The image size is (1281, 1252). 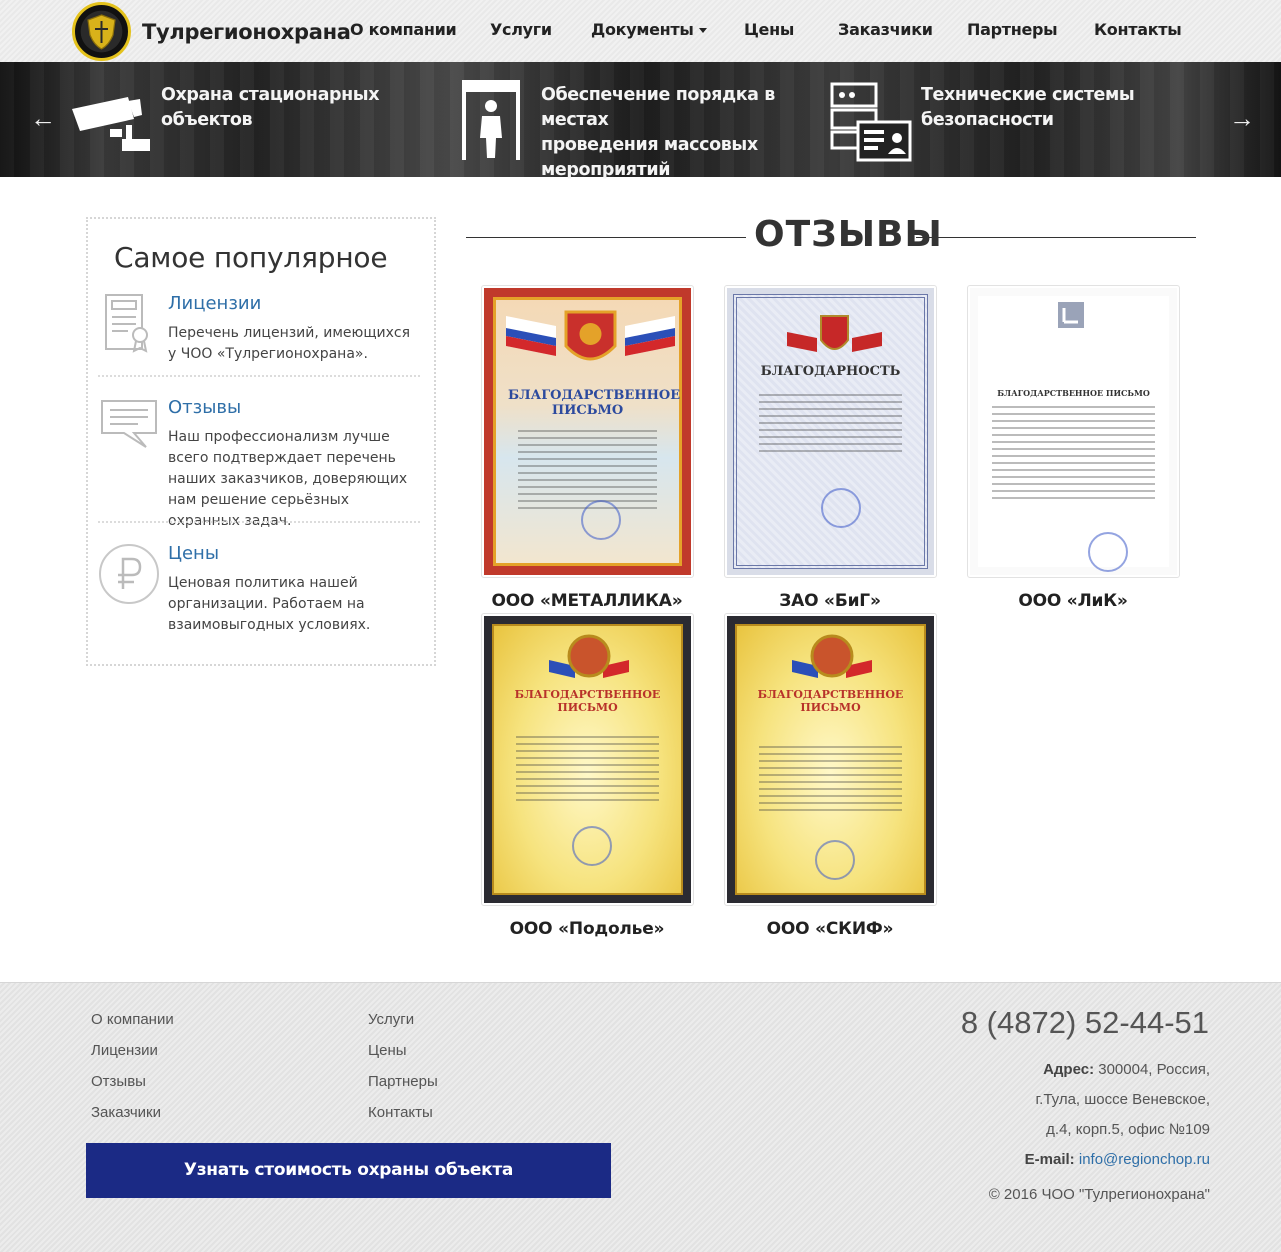 I want to click on sidebar-title: Самое популярное, so click(x=251, y=257).